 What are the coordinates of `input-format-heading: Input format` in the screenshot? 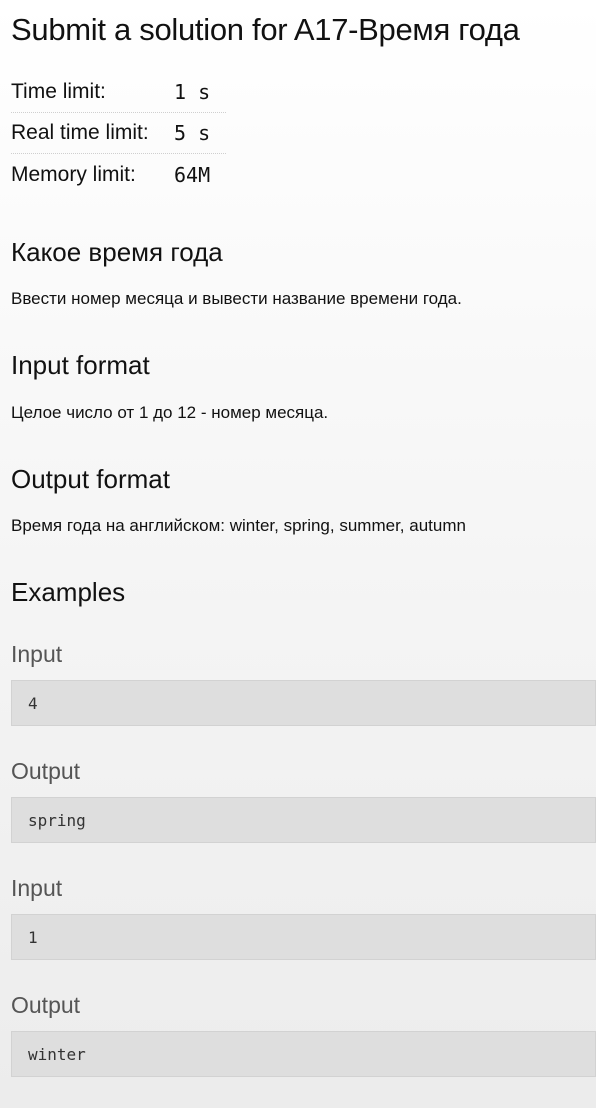 It's located at (80, 365).